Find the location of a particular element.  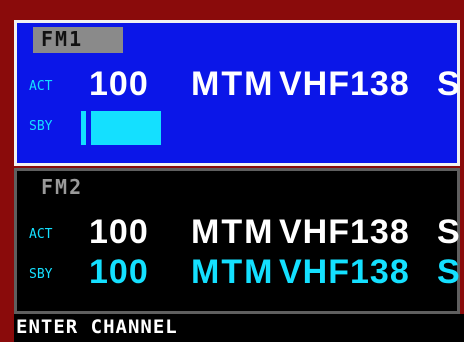

status-bar: ENTER CHANNEL is located at coordinates (239, 328).